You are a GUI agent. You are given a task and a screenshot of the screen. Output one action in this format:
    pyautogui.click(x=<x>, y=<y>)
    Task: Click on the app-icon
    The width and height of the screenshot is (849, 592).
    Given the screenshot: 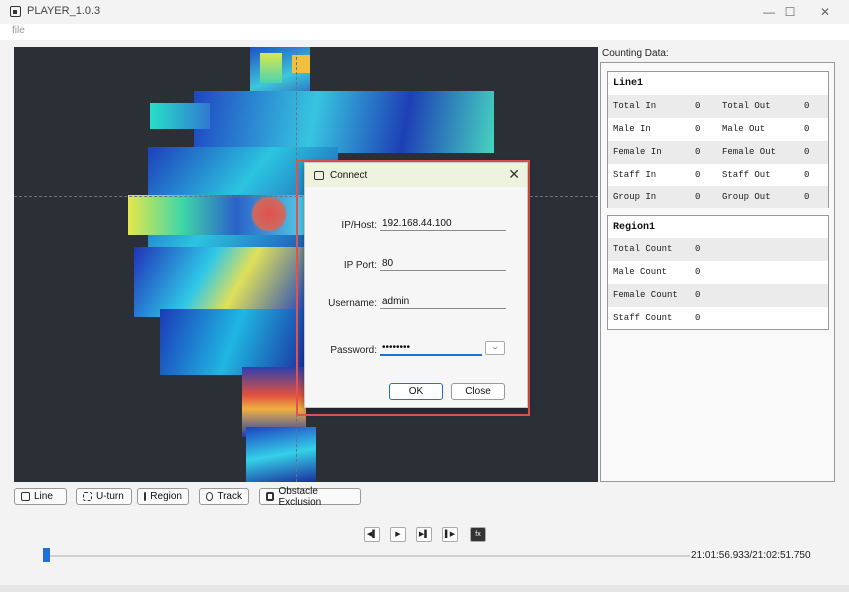 What is the action you would take?
    pyautogui.click(x=15, y=11)
    